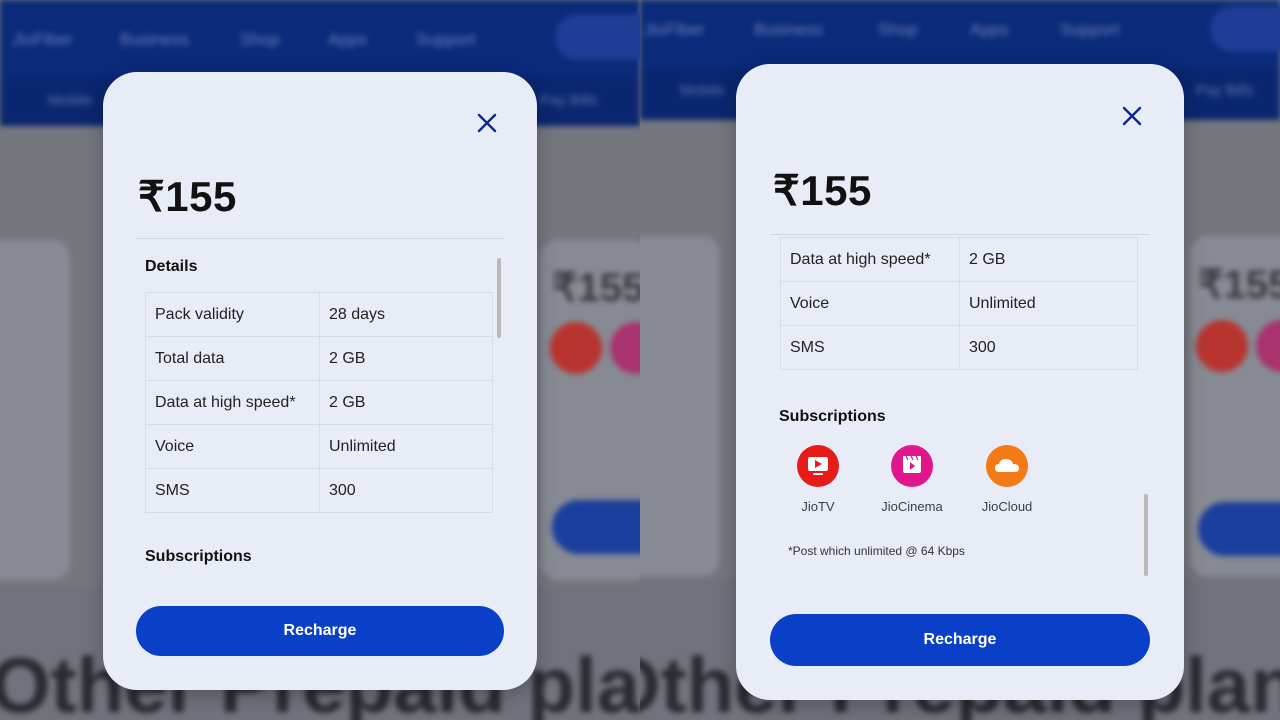 The width and height of the screenshot is (1280, 720). Describe the element at coordinates (1007, 466) in the screenshot. I see `jiocloud-icon` at that location.